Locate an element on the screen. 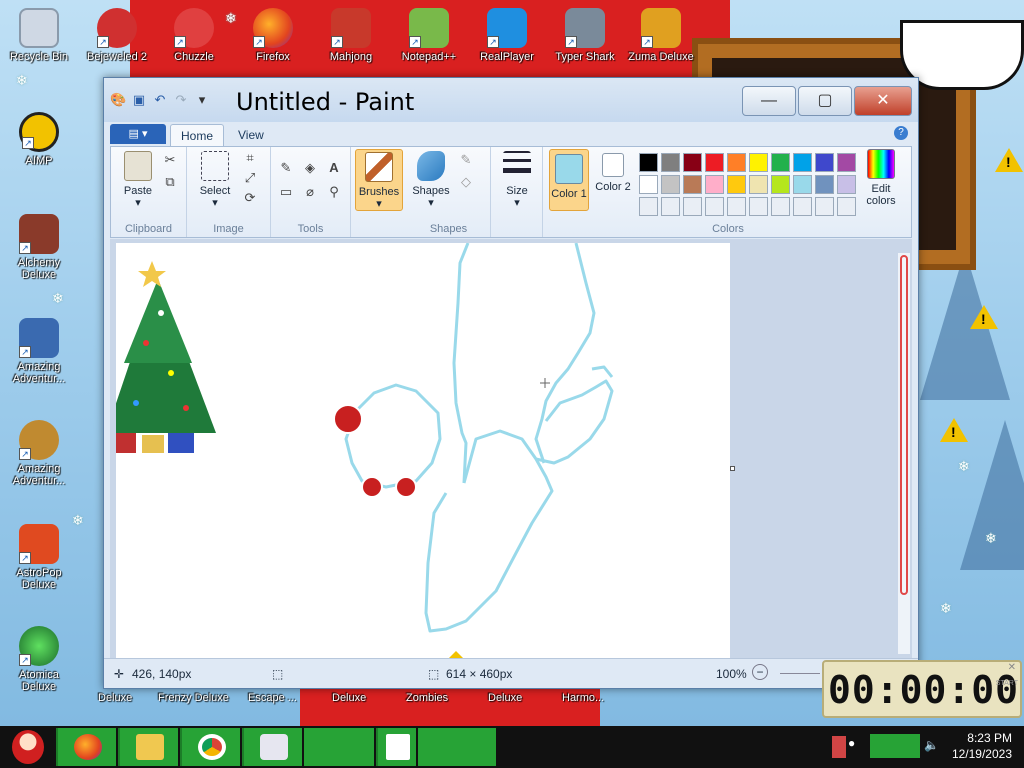 This screenshot has width=1024, height=768. size-button: Size ▾ is located at coordinates (517, 180).